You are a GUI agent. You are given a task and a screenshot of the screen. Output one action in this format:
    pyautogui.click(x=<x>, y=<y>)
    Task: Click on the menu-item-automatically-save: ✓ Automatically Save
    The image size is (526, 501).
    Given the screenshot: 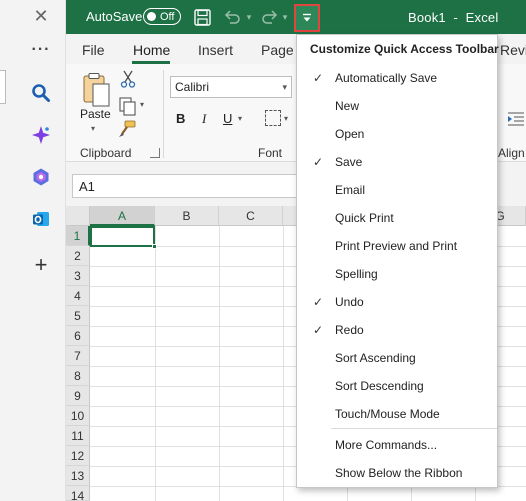 What is the action you would take?
    pyautogui.click(x=397, y=78)
    